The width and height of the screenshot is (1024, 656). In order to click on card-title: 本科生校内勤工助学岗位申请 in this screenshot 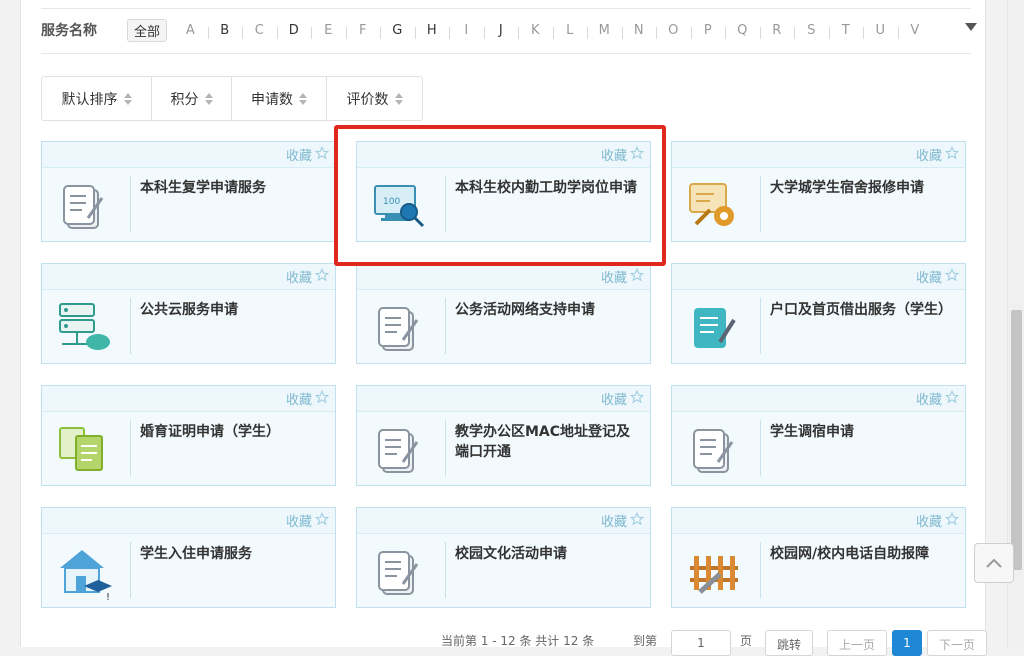, I will do `click(549, 188)`.